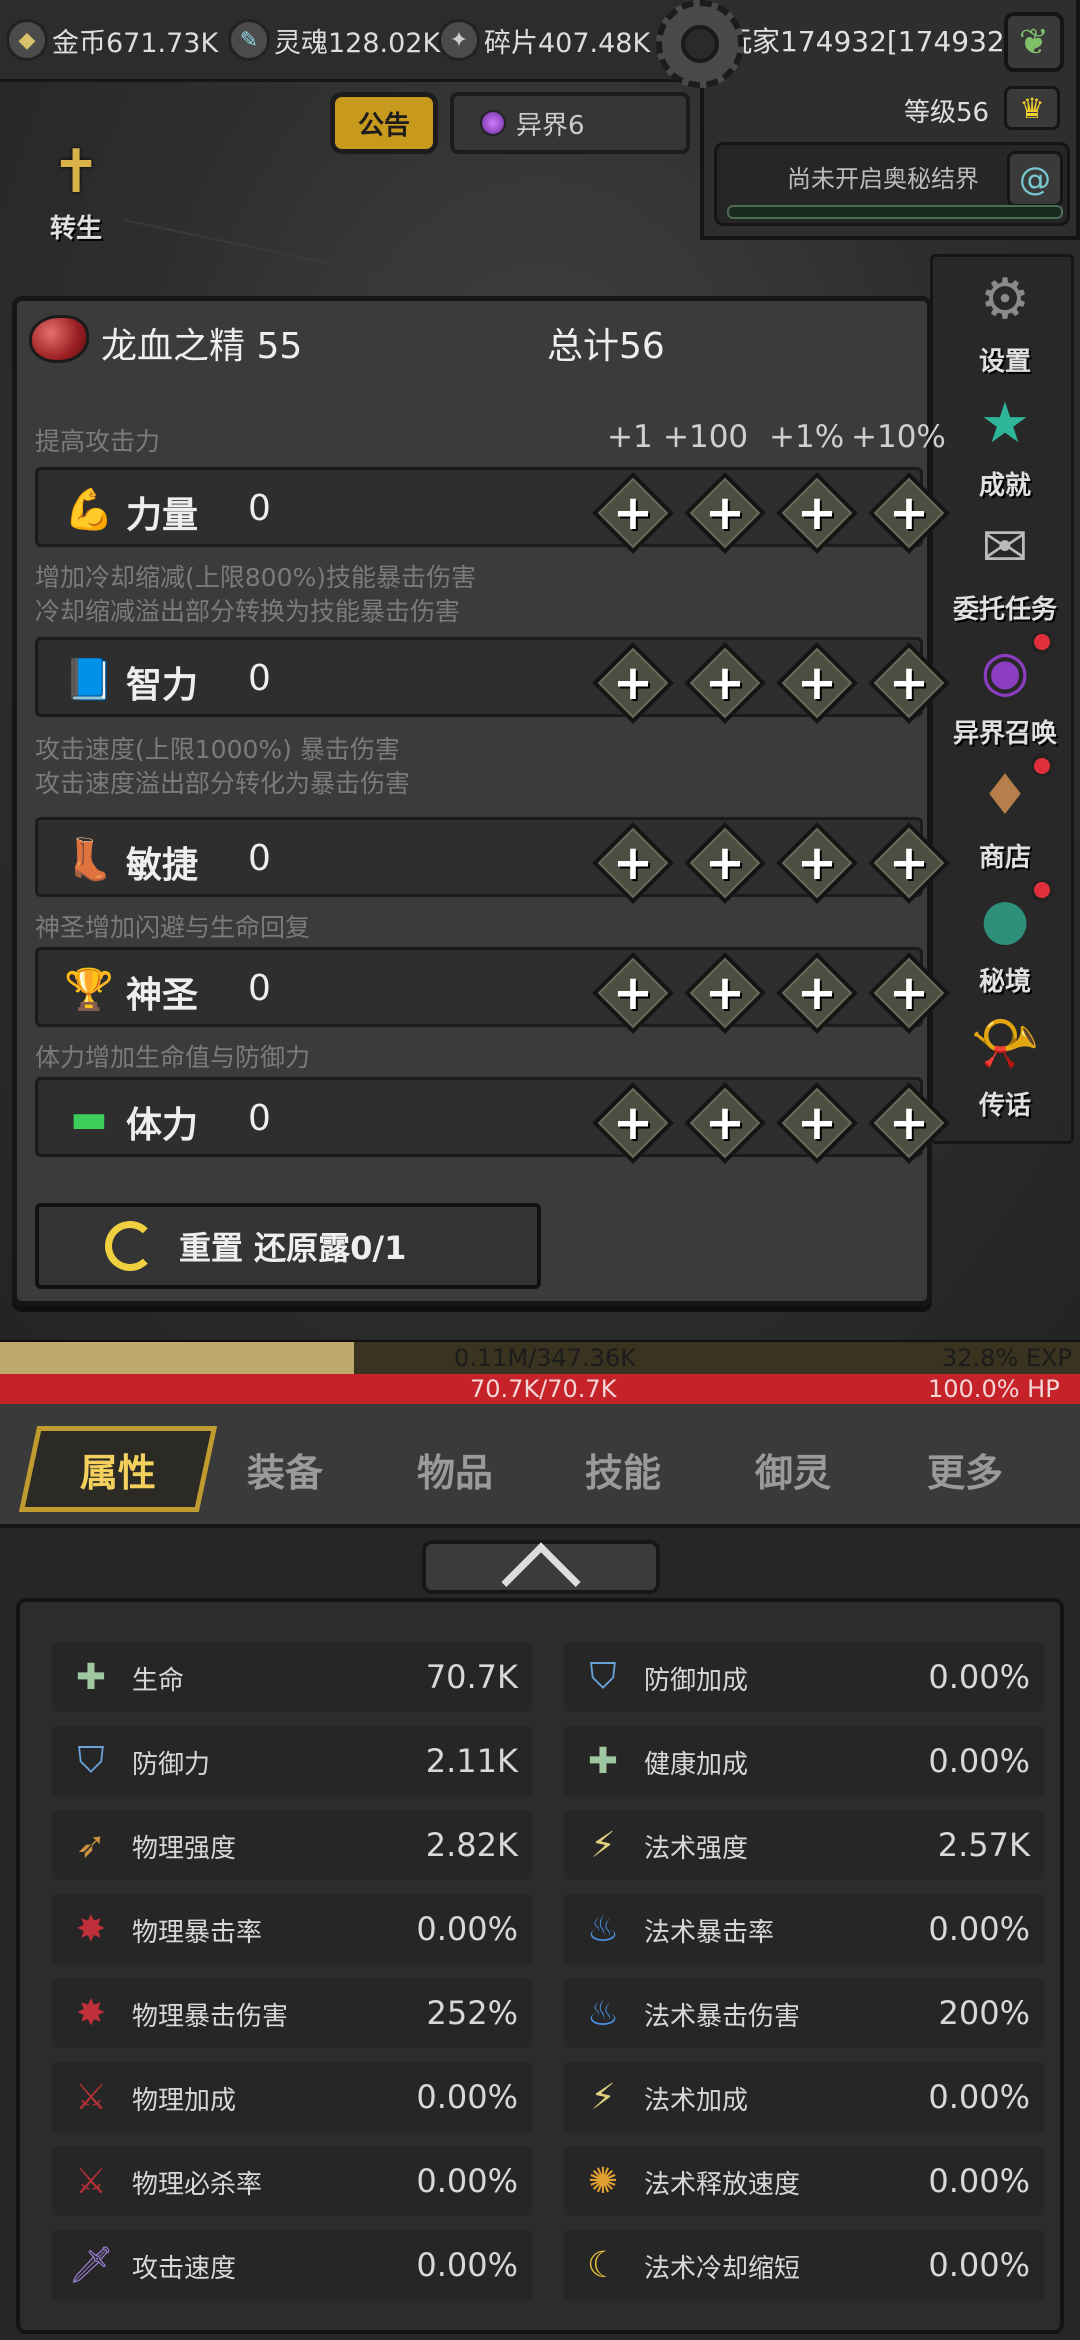 The height and width of the screenshot is (2340, 1080). I want to click on mystic-realm-panel: 尚未开启奥秘结界 @, so click(892, 184).